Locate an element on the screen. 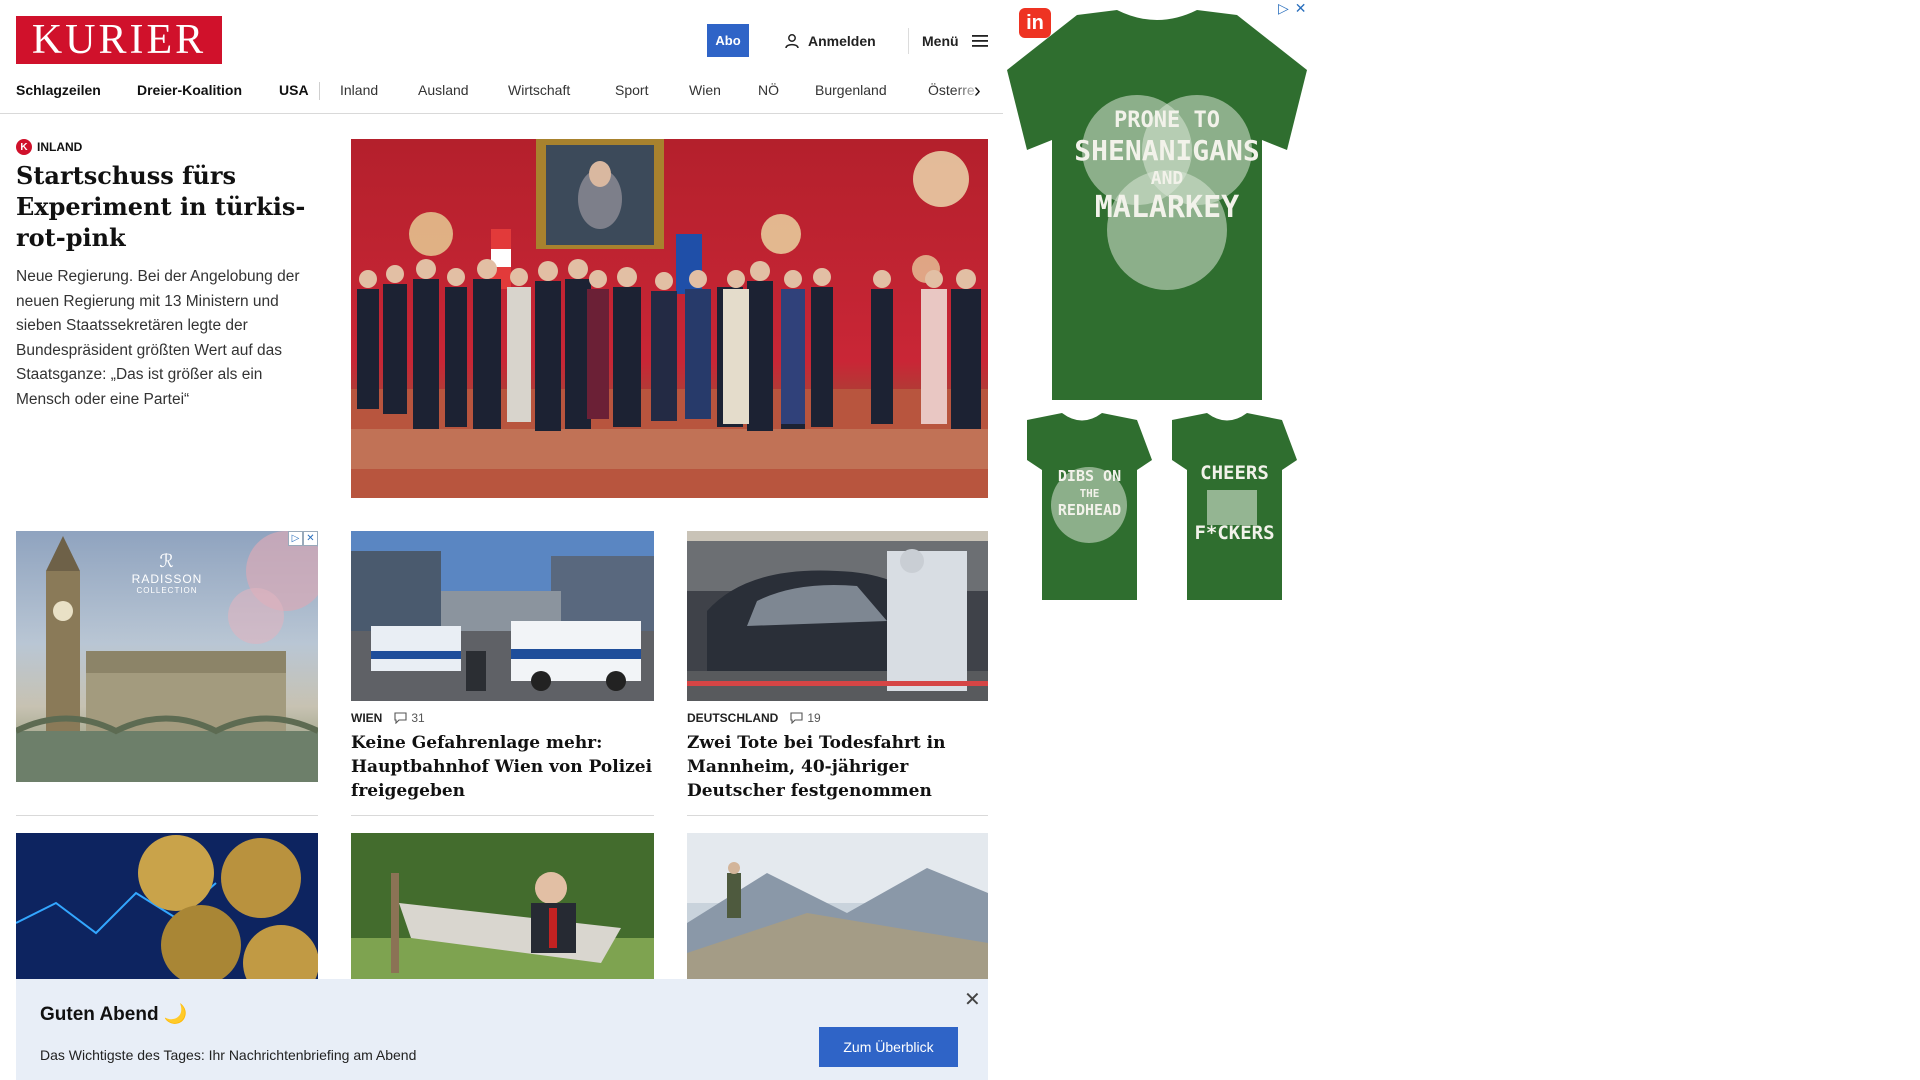 The width and height of the screenshot is (1920, 1080). shirt3-line: F*CKERS is located at coordinates (1234, 533).